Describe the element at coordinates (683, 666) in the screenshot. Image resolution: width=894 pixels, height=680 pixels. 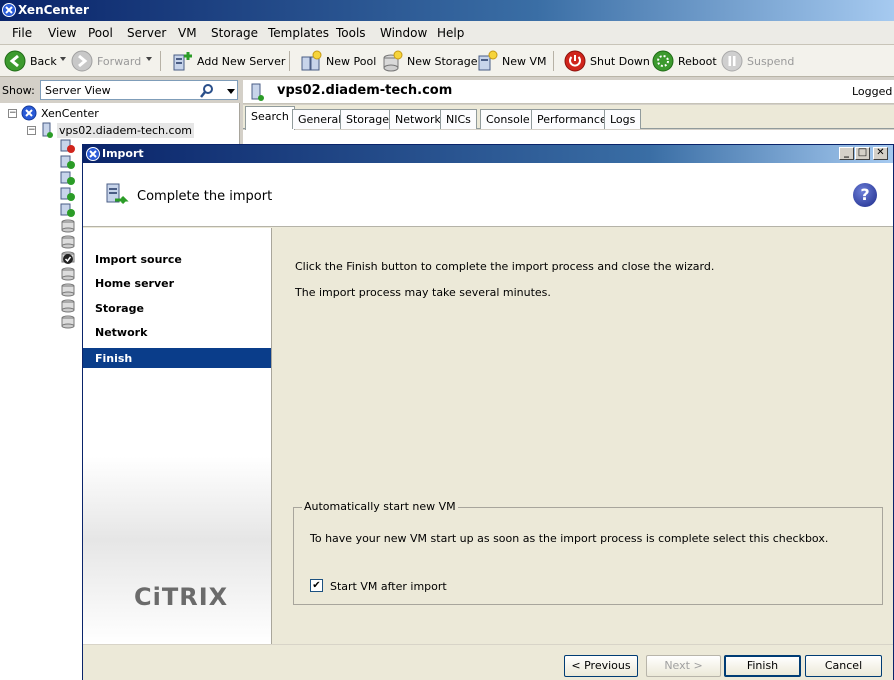
I see `next-button: Next >` at that location.